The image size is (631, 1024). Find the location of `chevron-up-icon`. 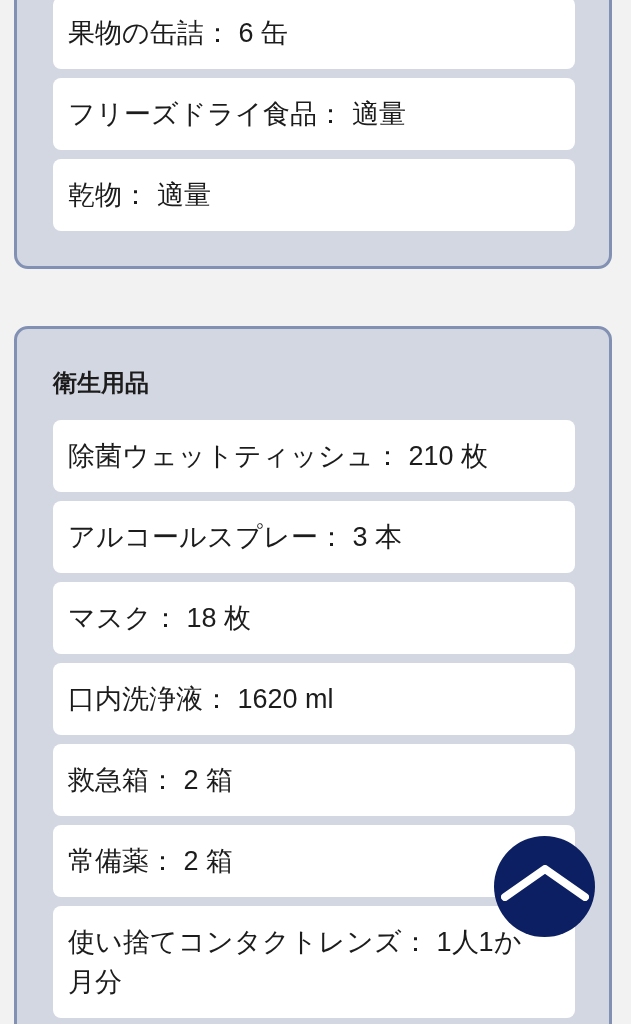

chevron-up-icon is located at coordinates (544, 882).